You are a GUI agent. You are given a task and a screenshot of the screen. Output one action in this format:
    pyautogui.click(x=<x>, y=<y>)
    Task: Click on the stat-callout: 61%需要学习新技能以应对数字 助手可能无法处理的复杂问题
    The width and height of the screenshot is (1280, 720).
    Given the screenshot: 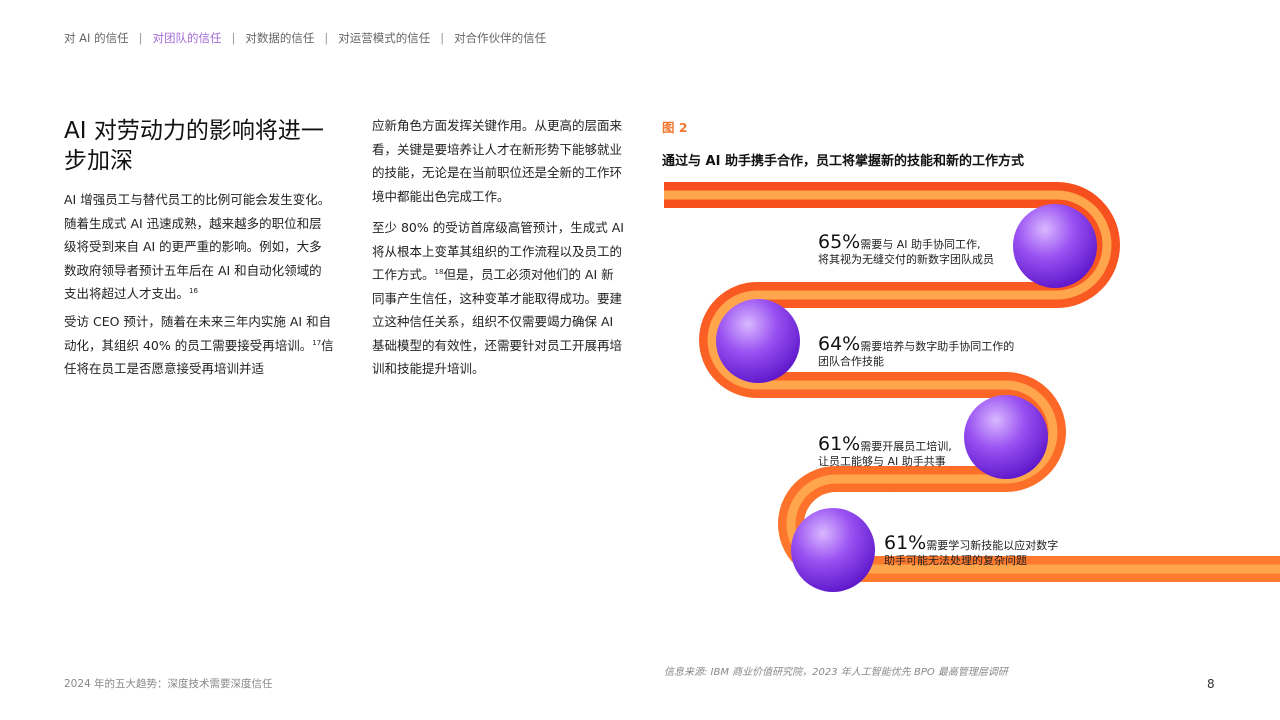 What is the action you would take?
    pyautogui.click(x=971, y=550)
    